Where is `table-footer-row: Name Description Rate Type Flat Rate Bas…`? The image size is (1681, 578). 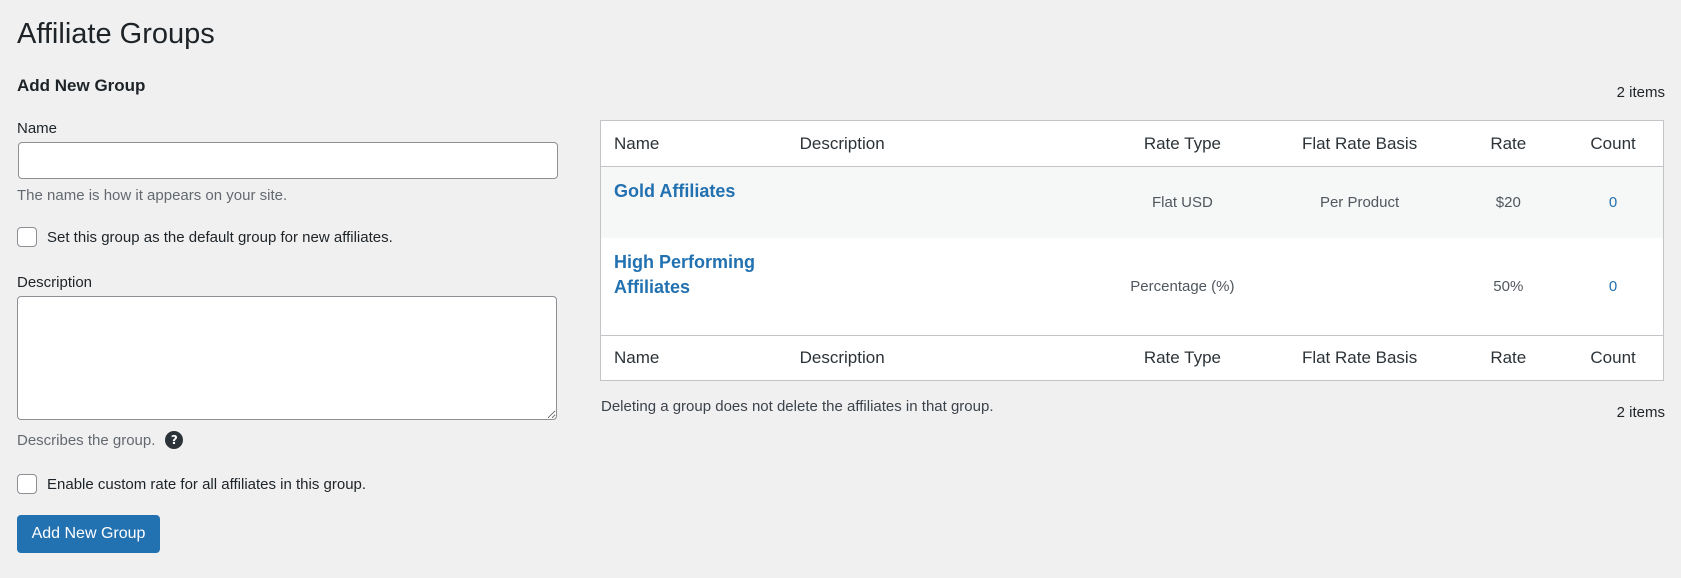 table-footer-row: Name Description Rate Type Flat Rate Bas… is located at coordinates (1132, 357).